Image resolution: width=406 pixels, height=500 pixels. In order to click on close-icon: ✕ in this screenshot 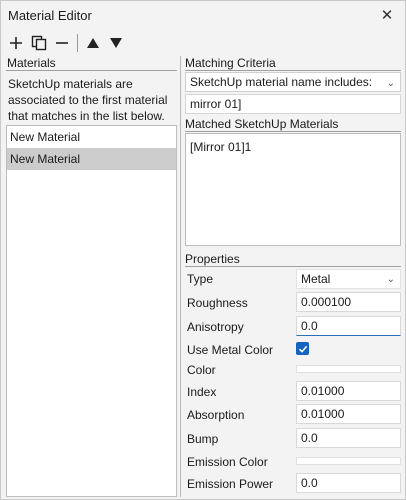, I will do `click(387, 15)`.